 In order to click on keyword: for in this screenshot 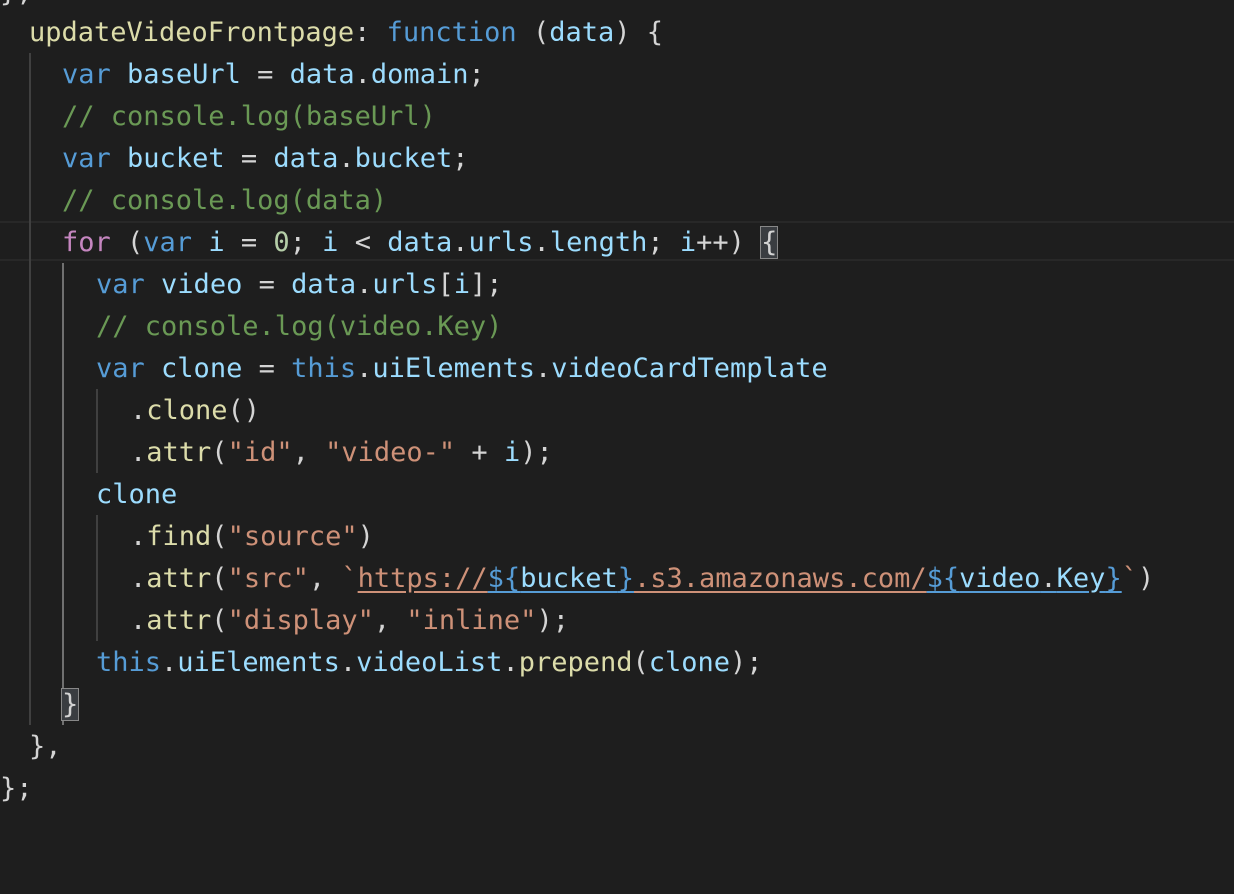, I will do `click(86, 242)`.